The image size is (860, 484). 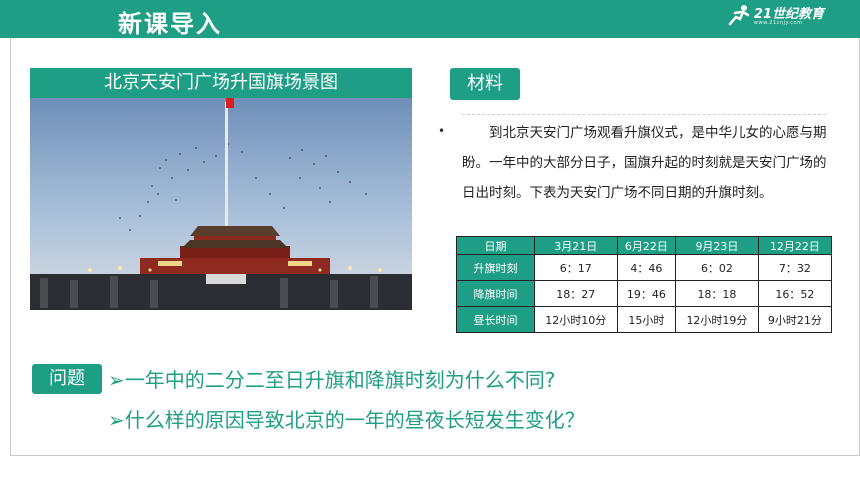 What do you see at coordinates (717, 245) in the screenshot?
I see `table-header-cell: 9月23日` at bounding box center [717, 245].